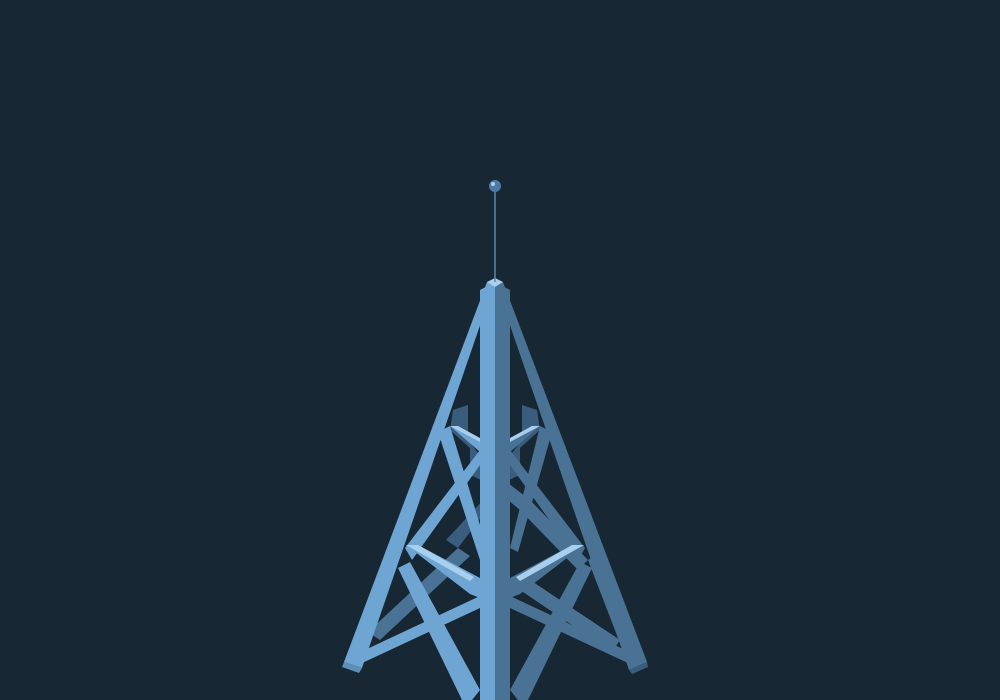 The height and width of the screenshot is (700, 1000). I want to click on antenna-tip-ball, so click(495, 186).